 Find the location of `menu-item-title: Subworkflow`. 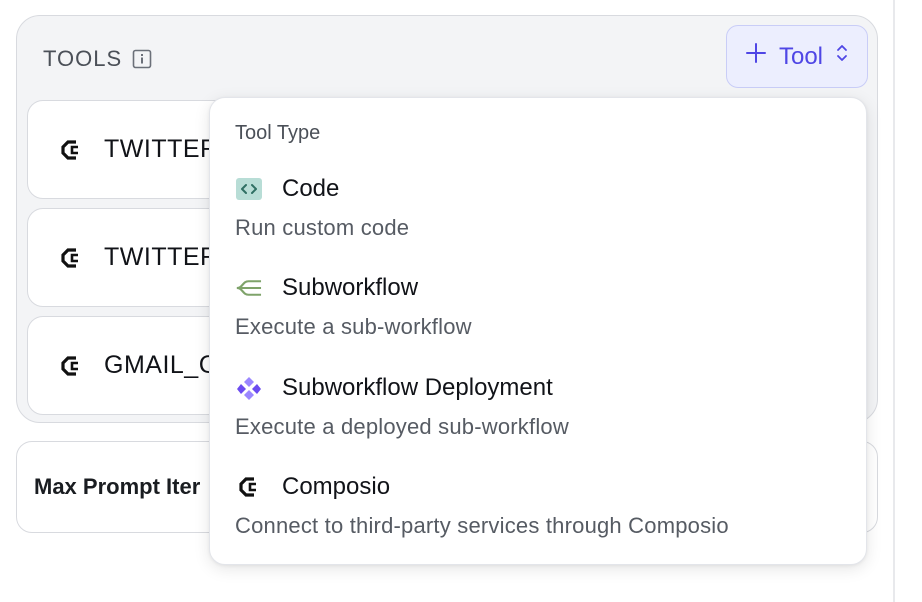

menu-item-title: Subworkflow is located at coordinates (350, 287).